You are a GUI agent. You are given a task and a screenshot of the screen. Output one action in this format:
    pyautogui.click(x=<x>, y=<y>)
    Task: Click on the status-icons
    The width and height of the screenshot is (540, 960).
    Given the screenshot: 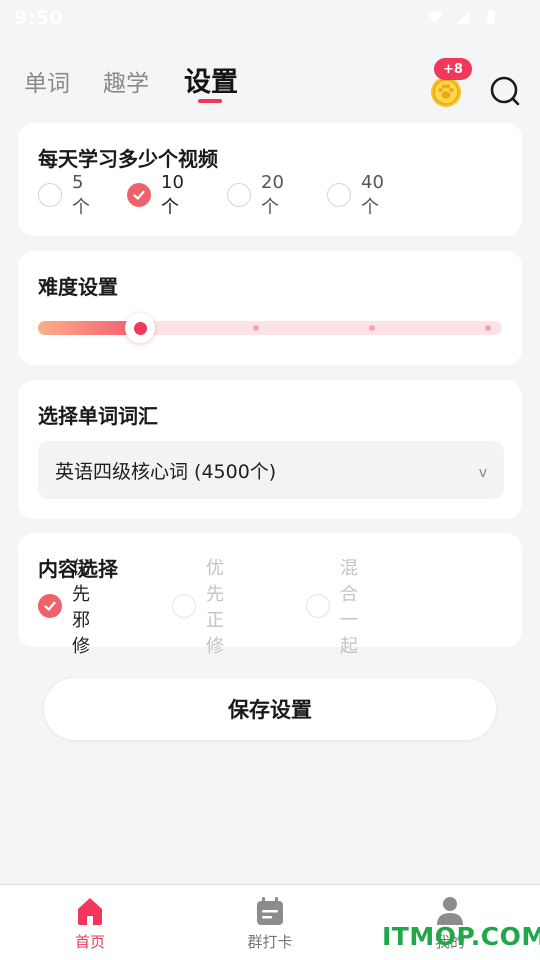 What is the action you would take?
    pyautogui.click(x=463, y=17)
    